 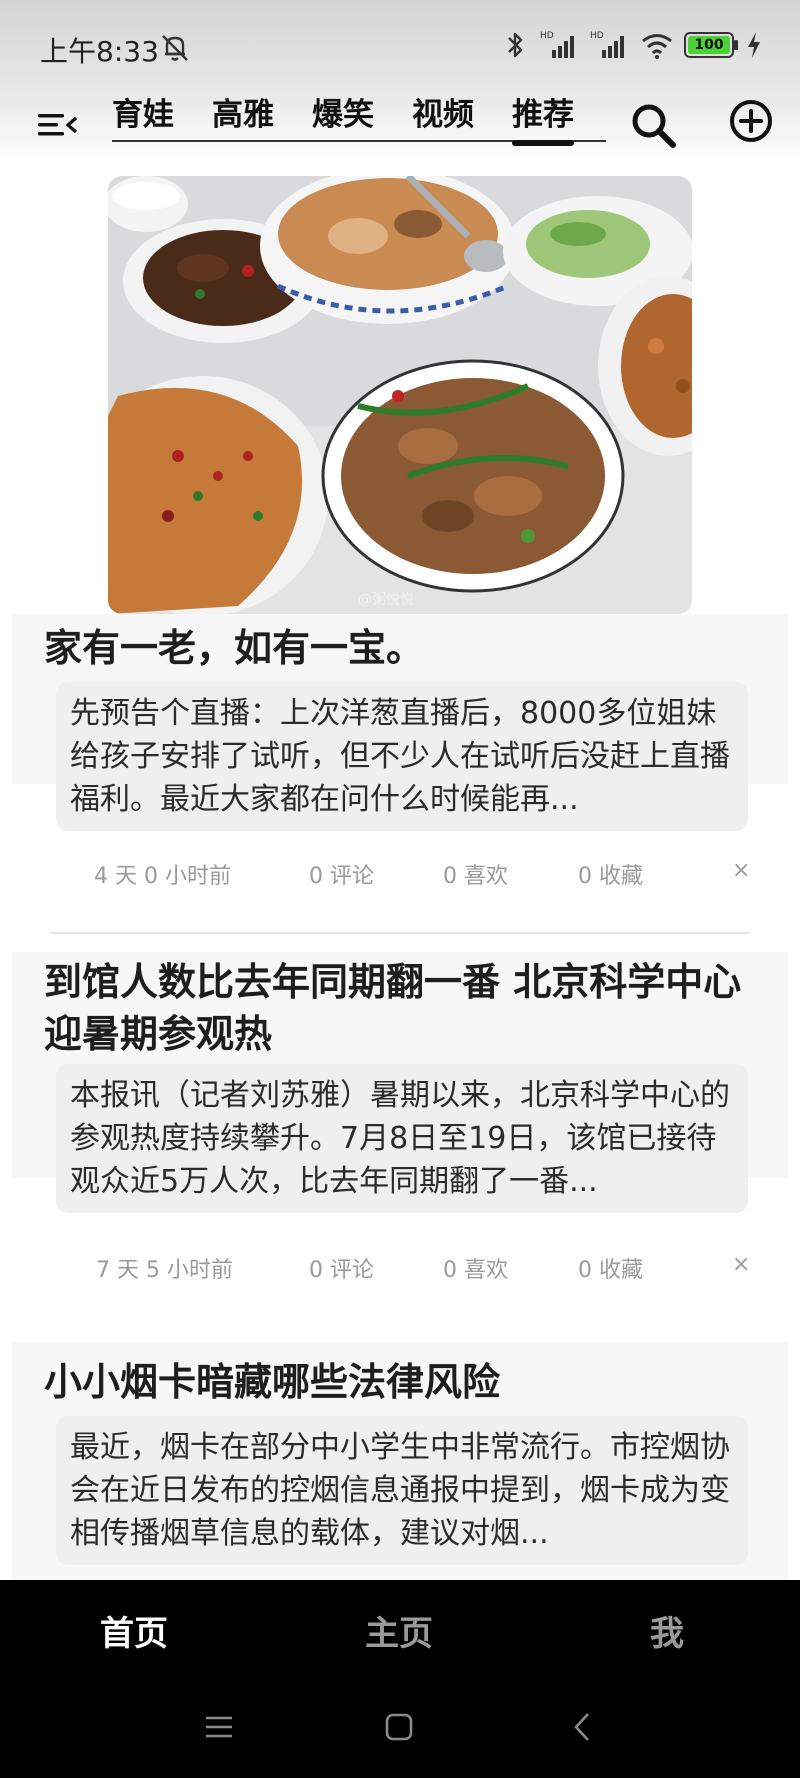 I want to click on article-title: 小小烟卡暗藏哪些法律风险, so click(x=400, y=1382).